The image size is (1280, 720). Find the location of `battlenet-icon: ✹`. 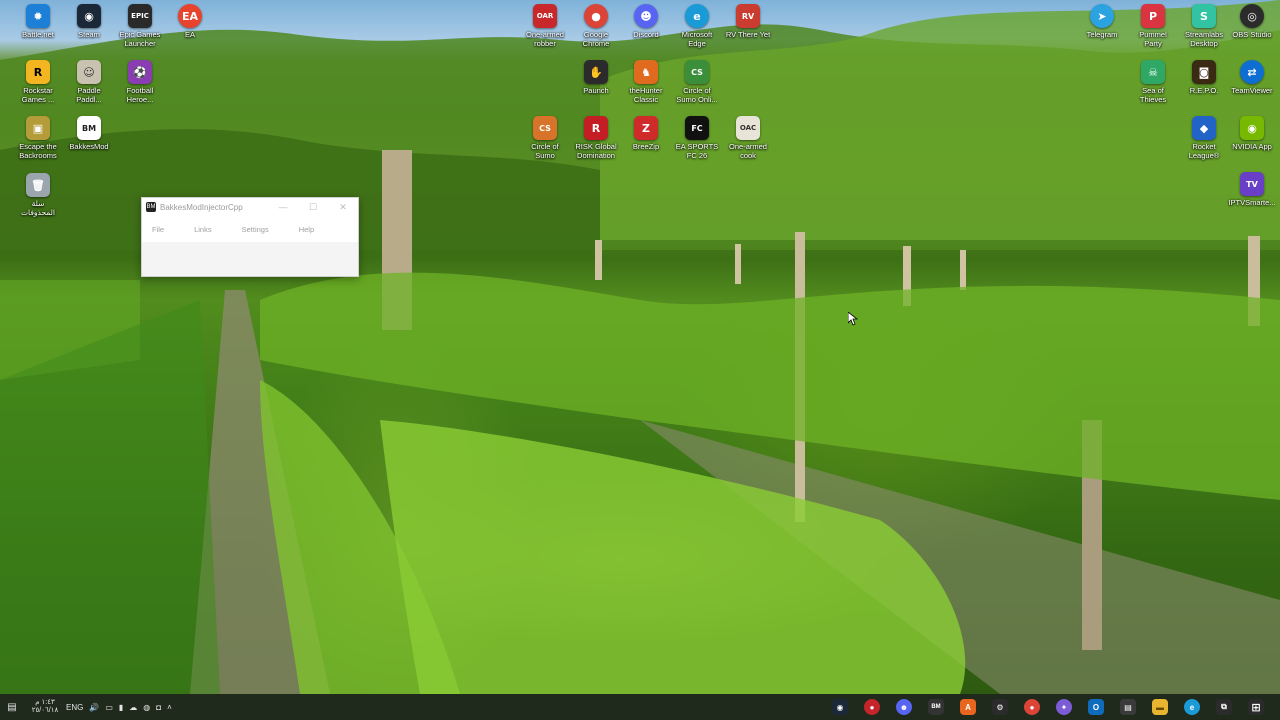

battlenet-icon: ✹ is located at coordinates (38, 16).